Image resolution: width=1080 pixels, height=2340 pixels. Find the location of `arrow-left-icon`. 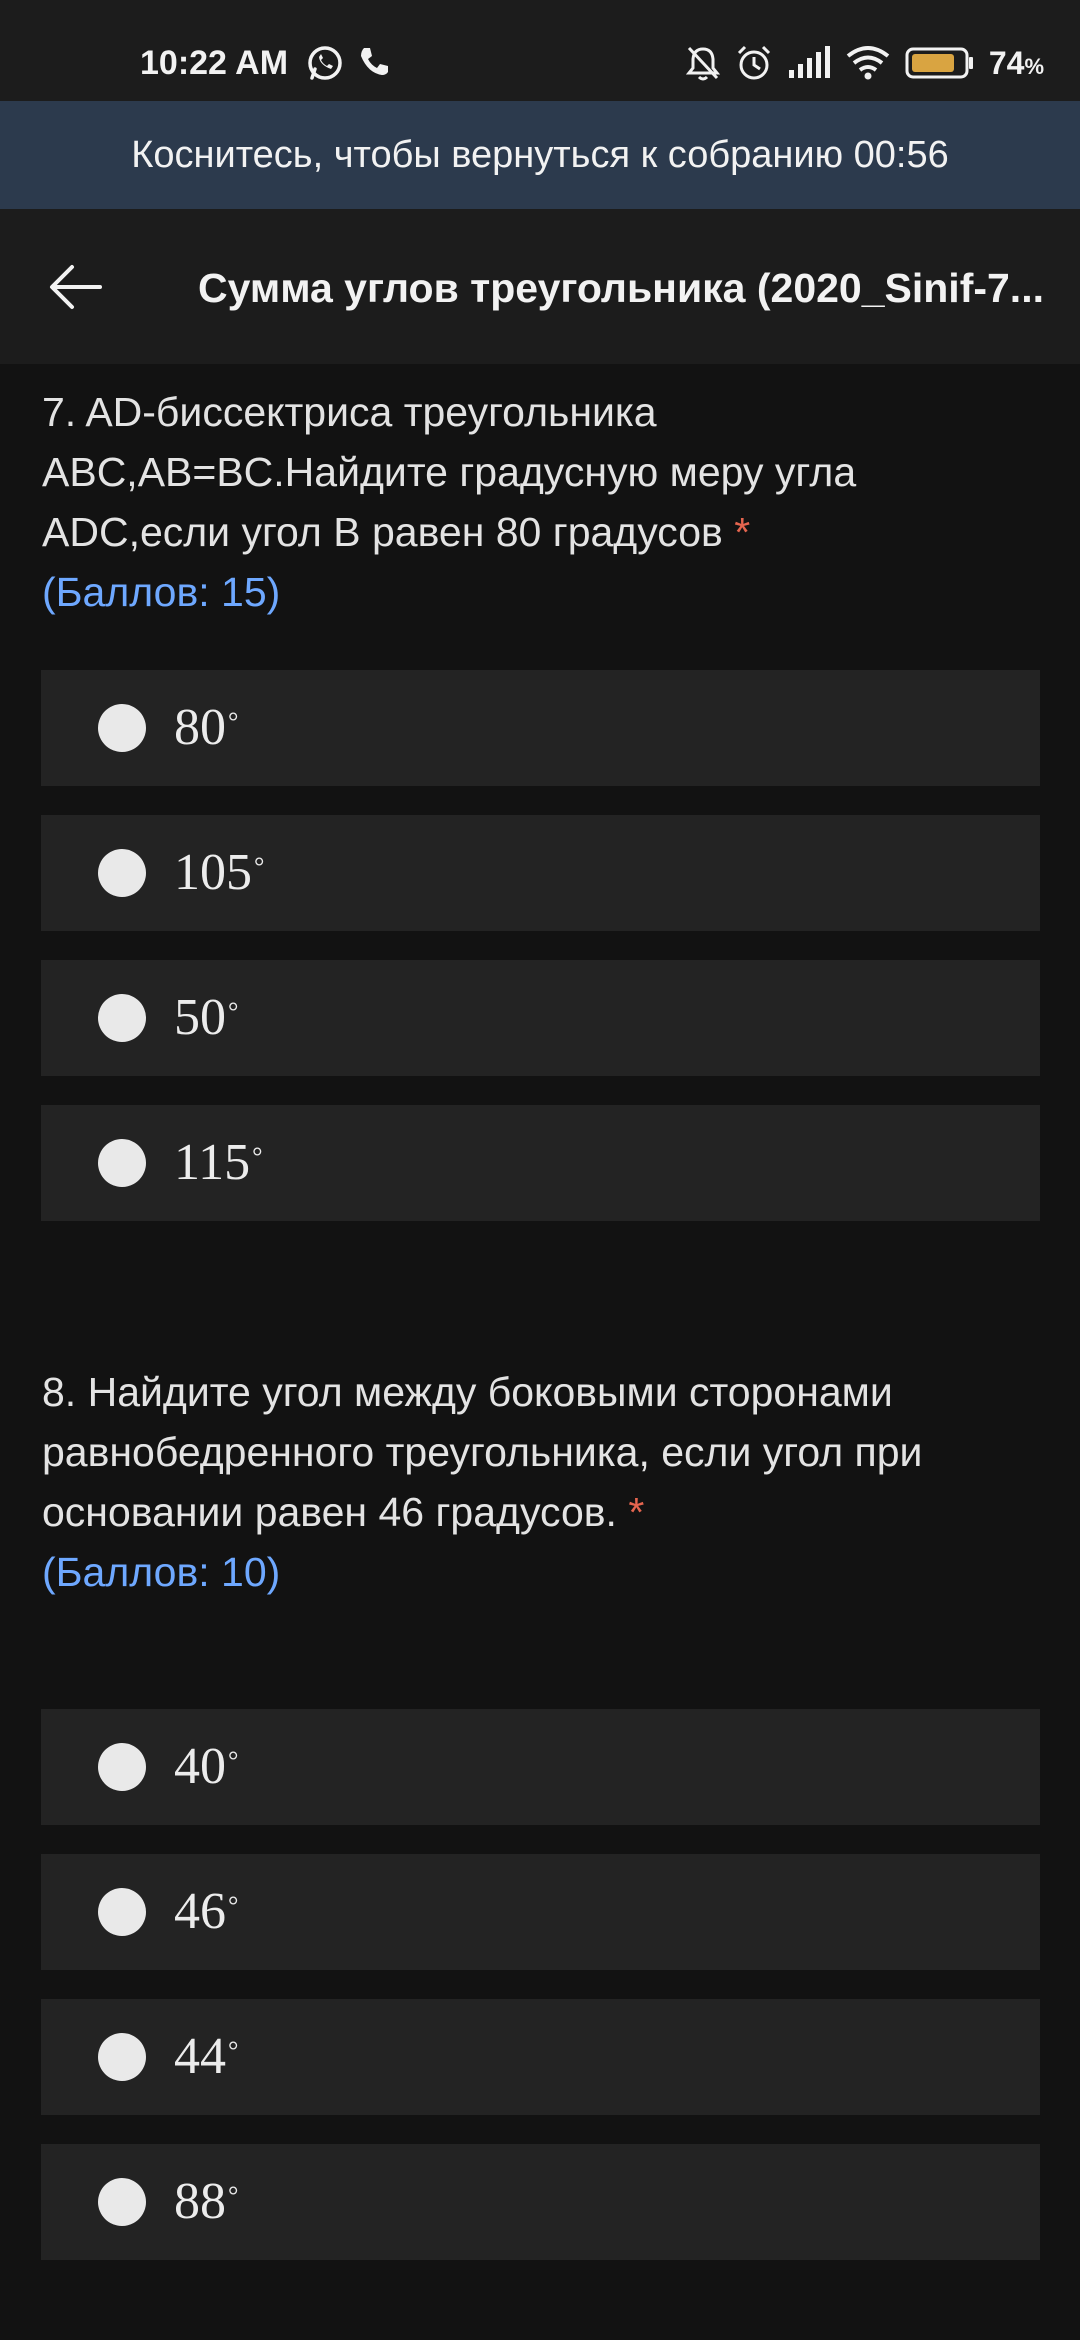

arrow-left-icon is located at coordinates (76, 287).